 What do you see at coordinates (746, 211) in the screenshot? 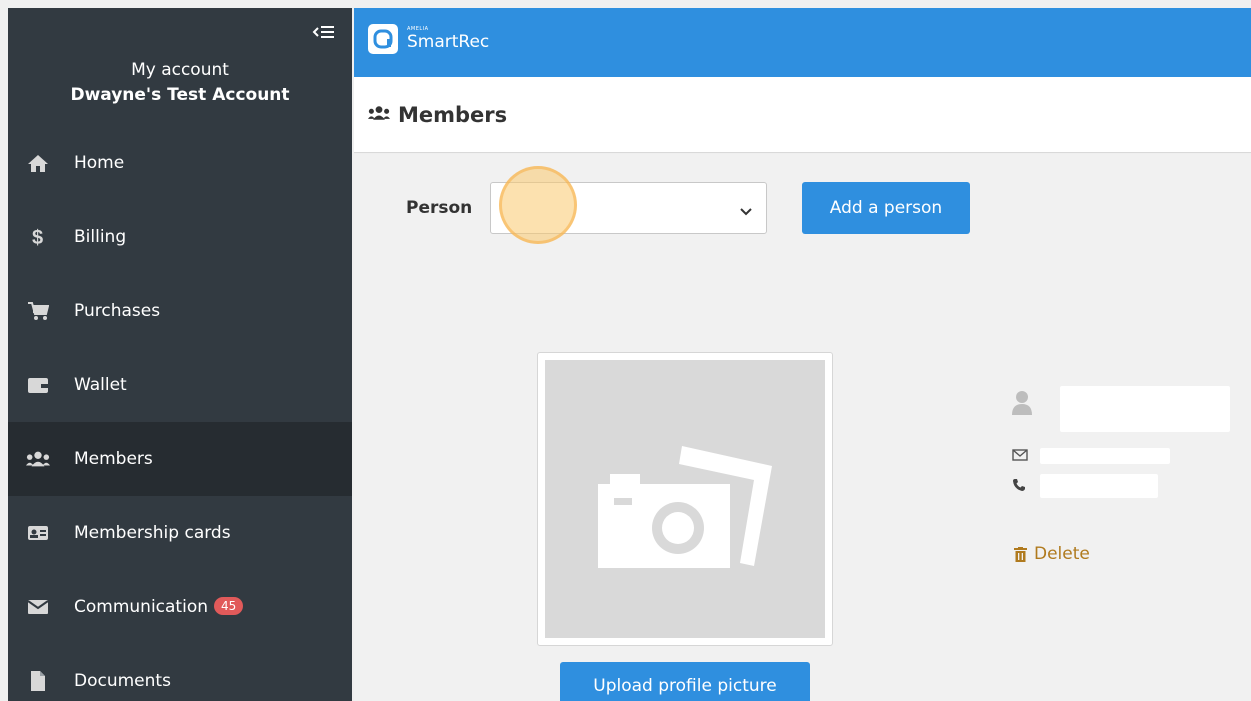
I see `chevron-down-icon` at bounding box center [746, 211].